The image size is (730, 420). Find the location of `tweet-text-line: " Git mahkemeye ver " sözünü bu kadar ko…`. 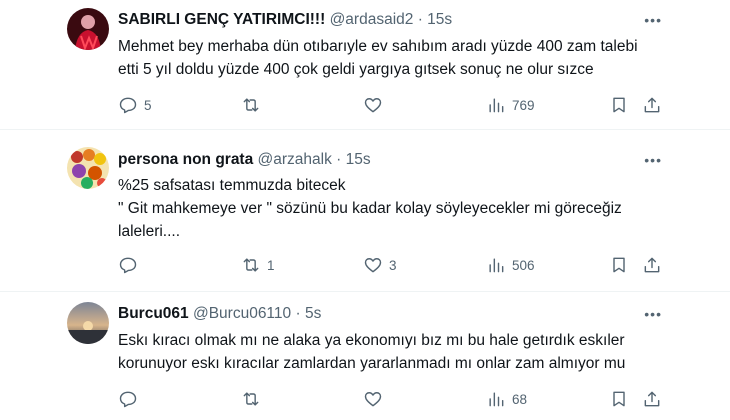

tweet-text-line: " Git mahkemeye ver " sözünü bu kadar ko… is located at coordinates (370, 208).